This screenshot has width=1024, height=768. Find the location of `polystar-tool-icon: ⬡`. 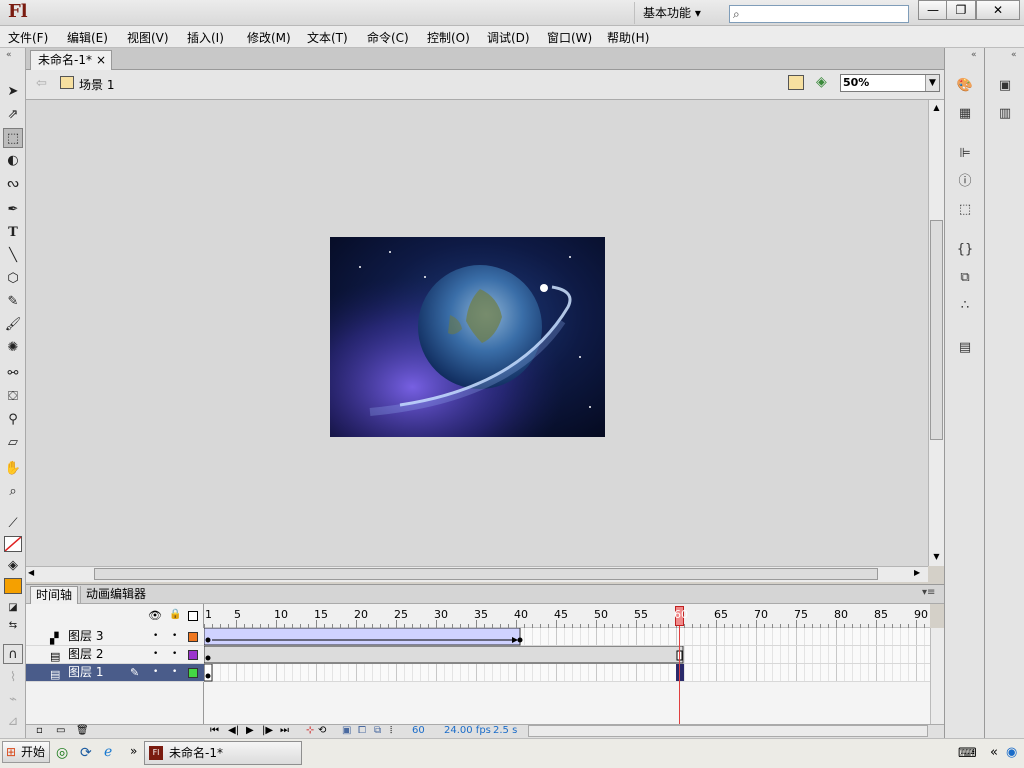

polystar-tool-icon: ⬡ is located at coordinates (13, 279).